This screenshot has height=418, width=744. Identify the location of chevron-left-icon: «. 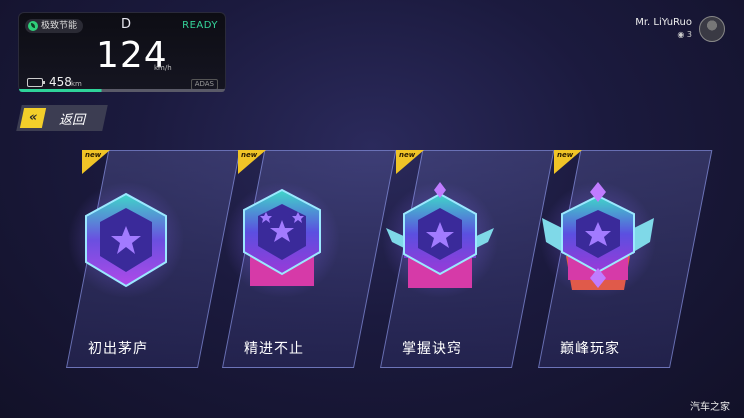
(33, 118).